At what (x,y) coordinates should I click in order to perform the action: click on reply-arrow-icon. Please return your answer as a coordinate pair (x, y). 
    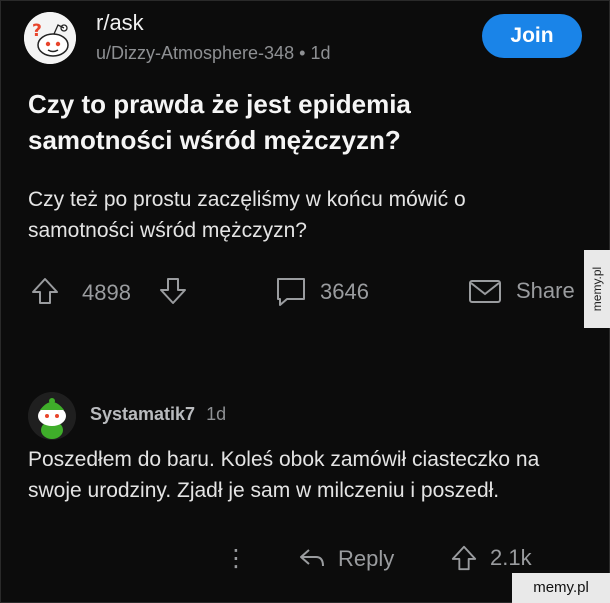
    Looking at the image, I should click on (312, 558).